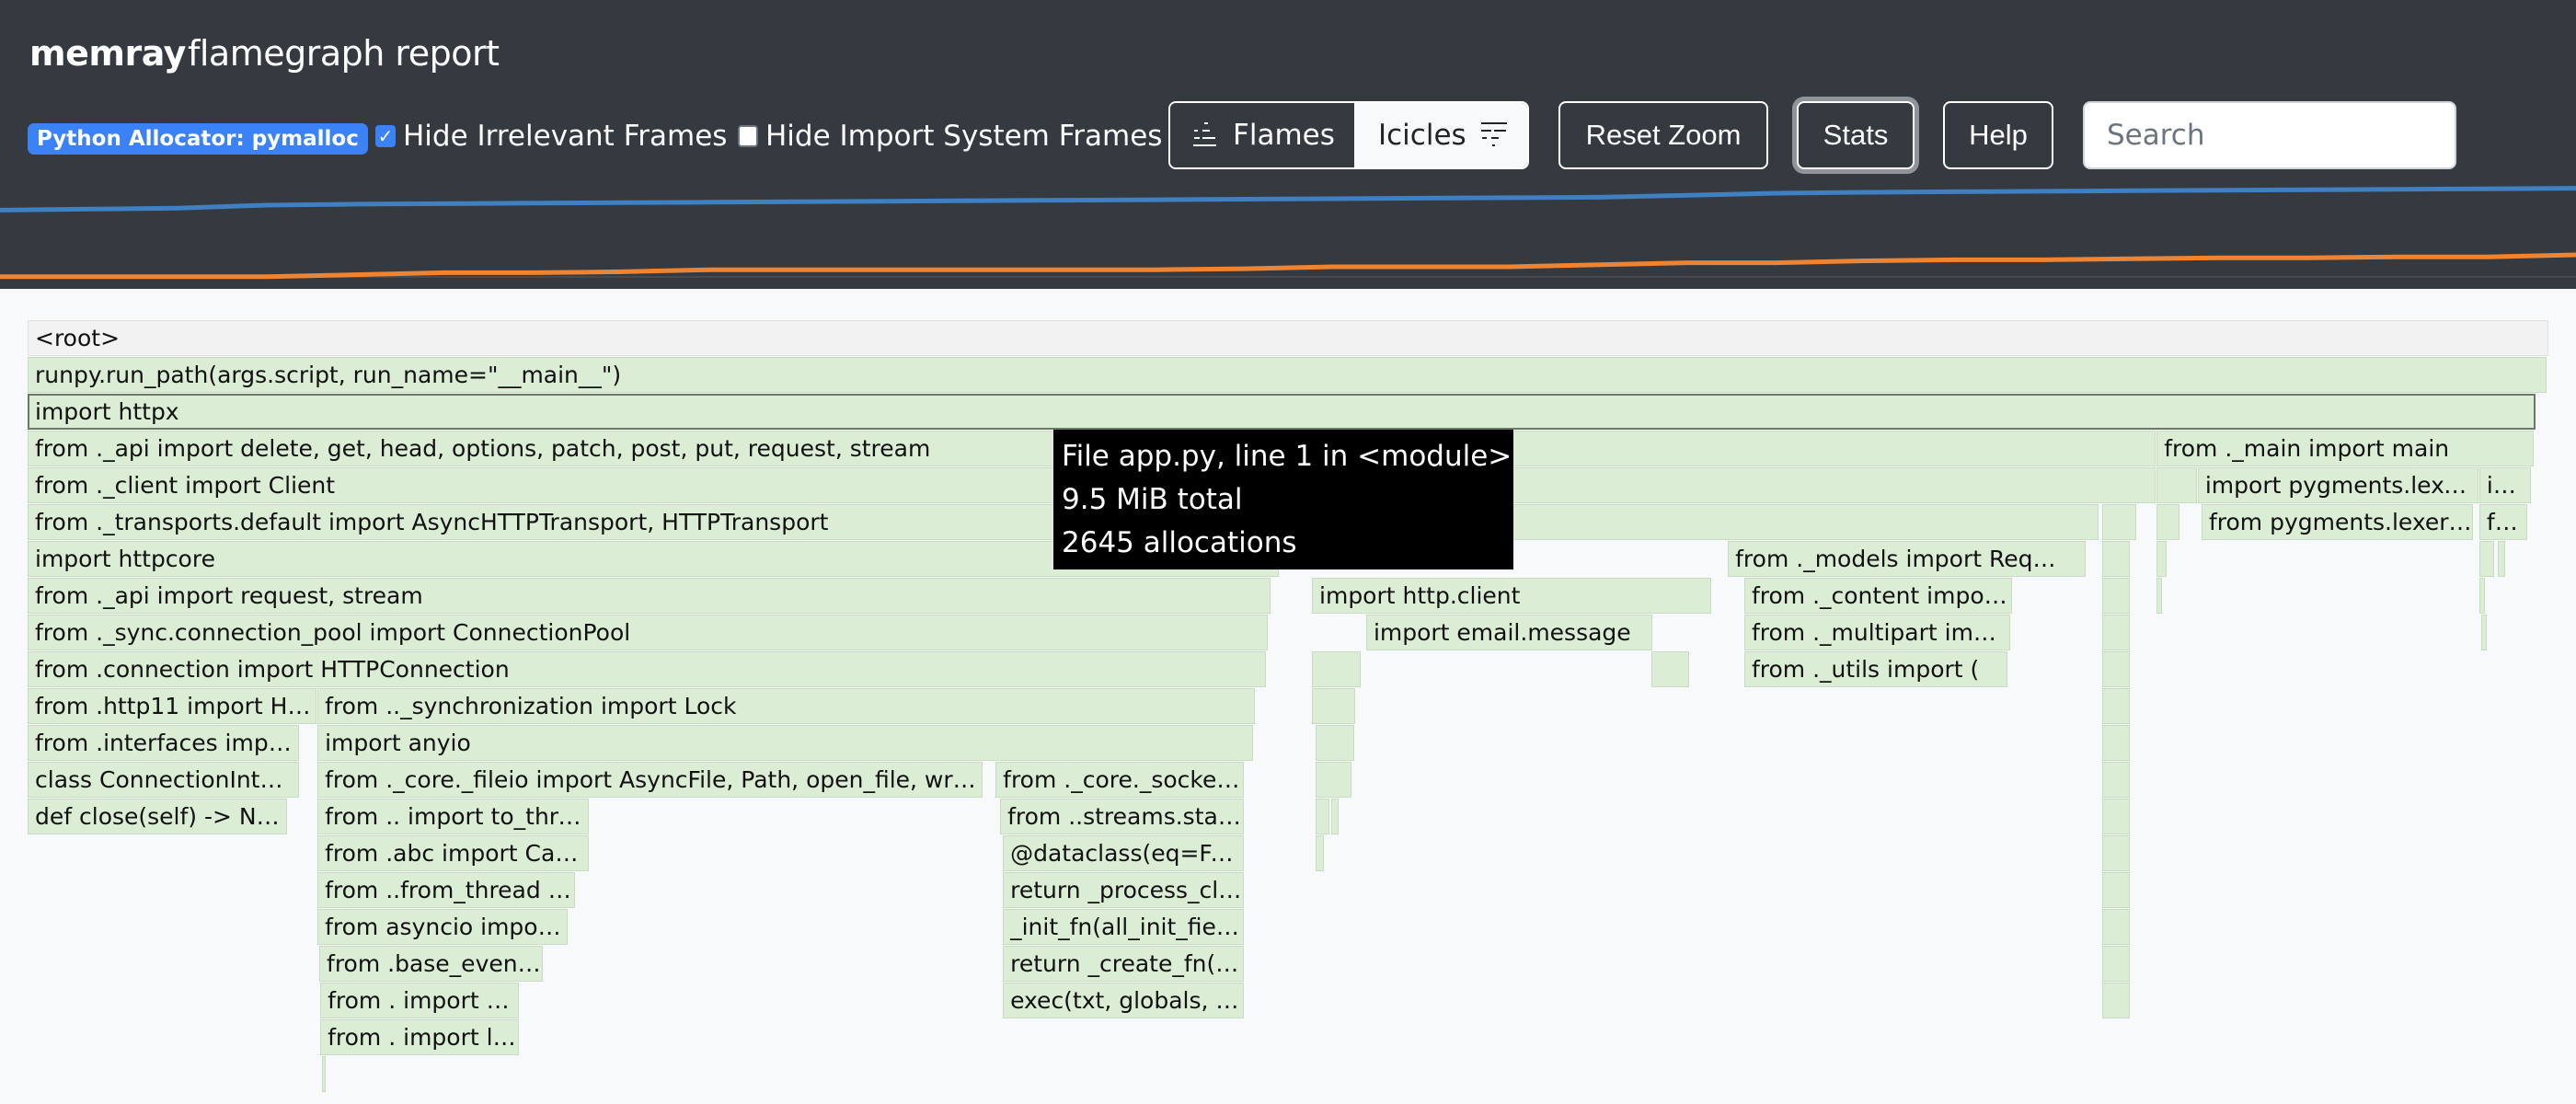 This screenshot has height=1104, width=2576. What do you see at coordinates (107, 53) in the screenshot?
I see `brand-logo: memray` at bounding box center [107, 53].